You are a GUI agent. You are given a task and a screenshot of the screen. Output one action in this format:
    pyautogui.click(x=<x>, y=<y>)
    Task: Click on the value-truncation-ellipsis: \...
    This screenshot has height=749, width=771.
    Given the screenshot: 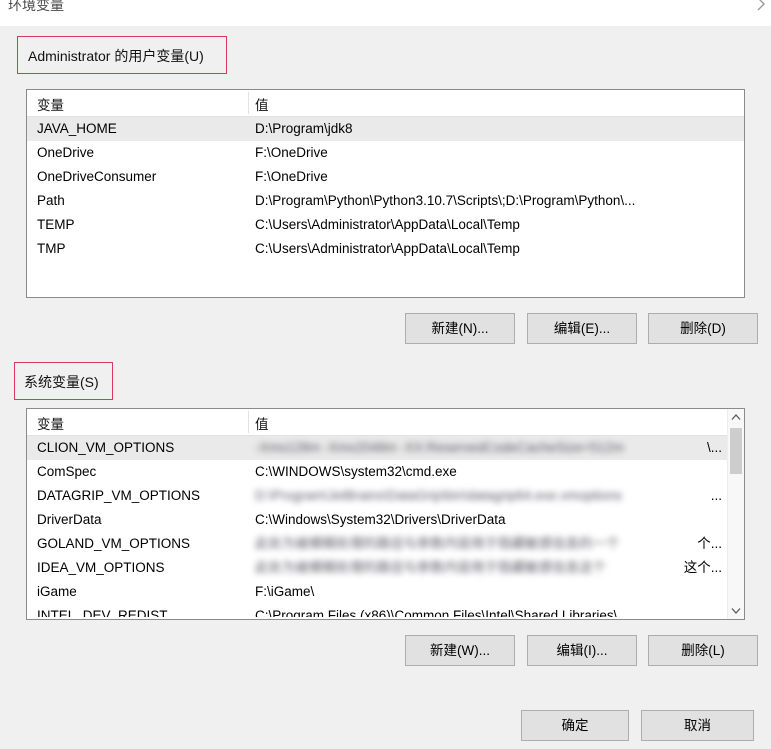 What is the action you would take?
    pyautogui.click(x=714, y=447)
    